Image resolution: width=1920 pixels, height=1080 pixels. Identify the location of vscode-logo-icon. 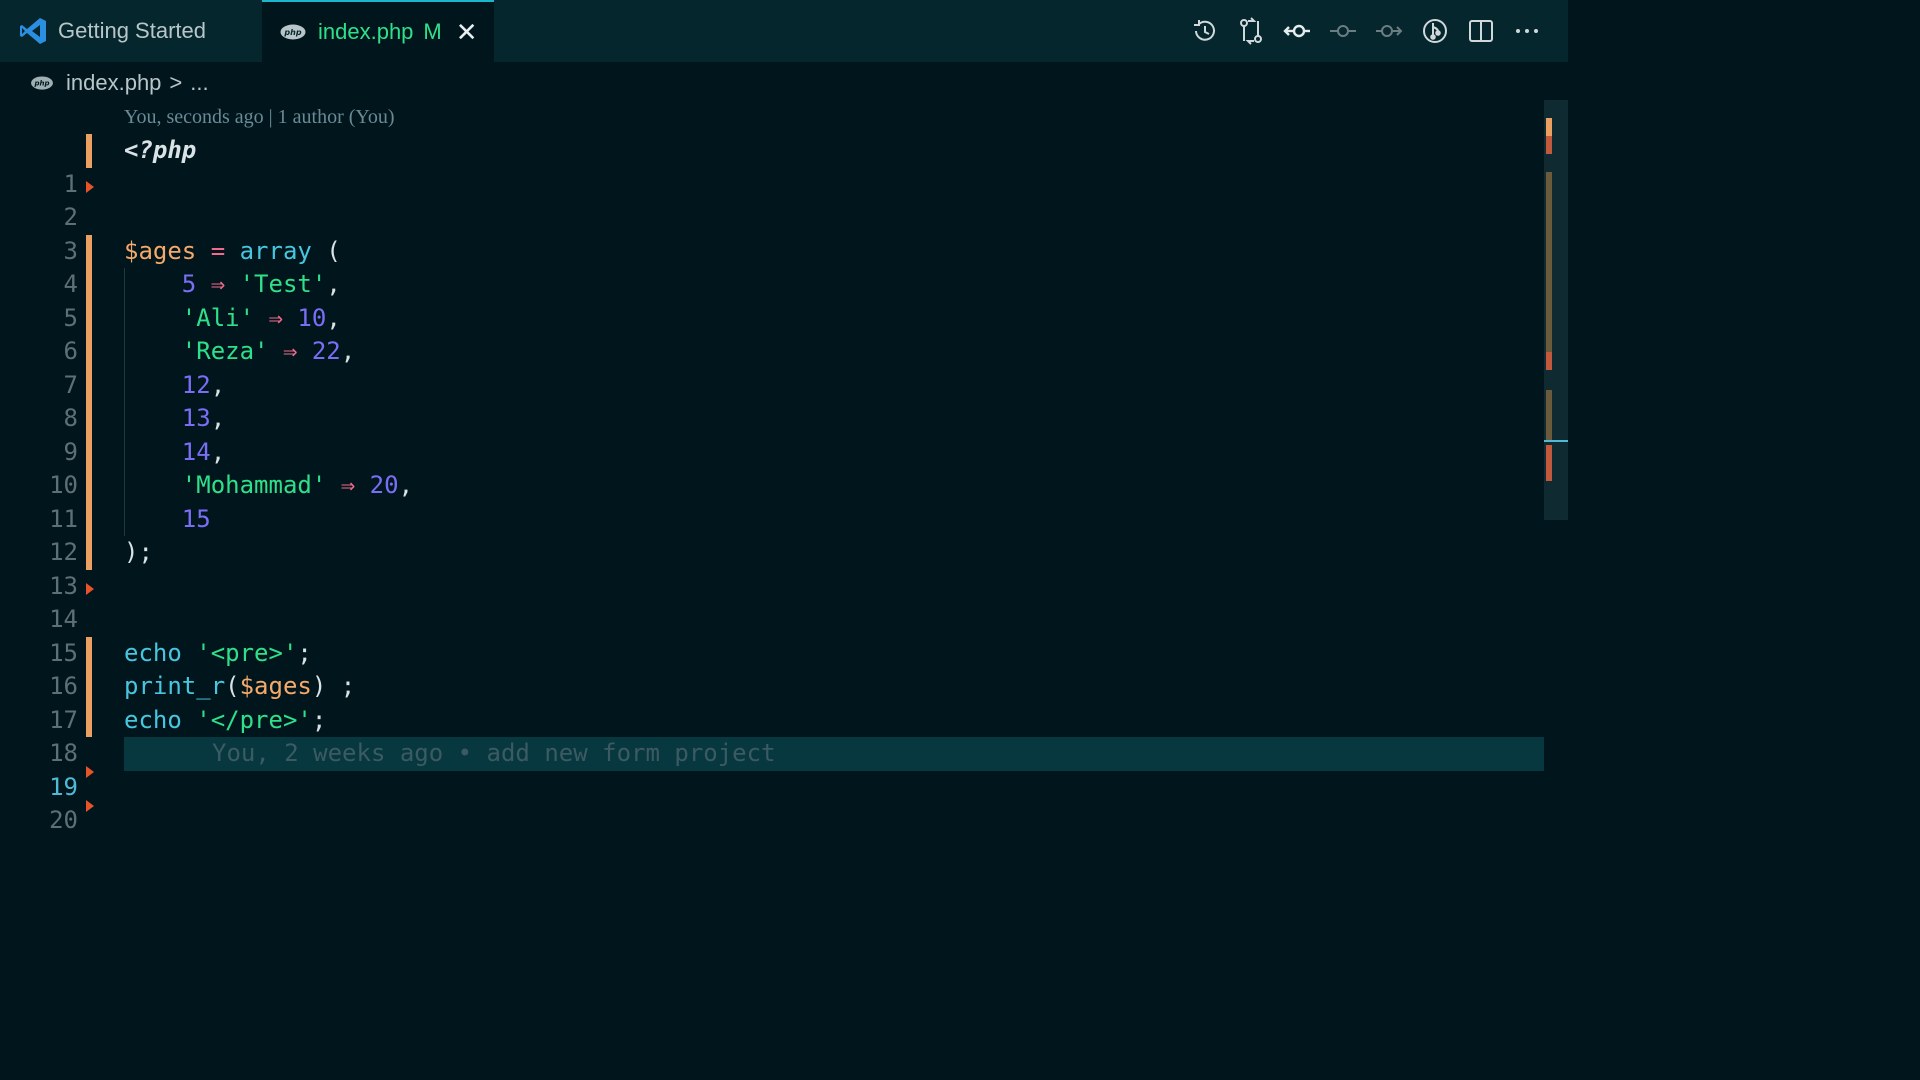
(33, 31).